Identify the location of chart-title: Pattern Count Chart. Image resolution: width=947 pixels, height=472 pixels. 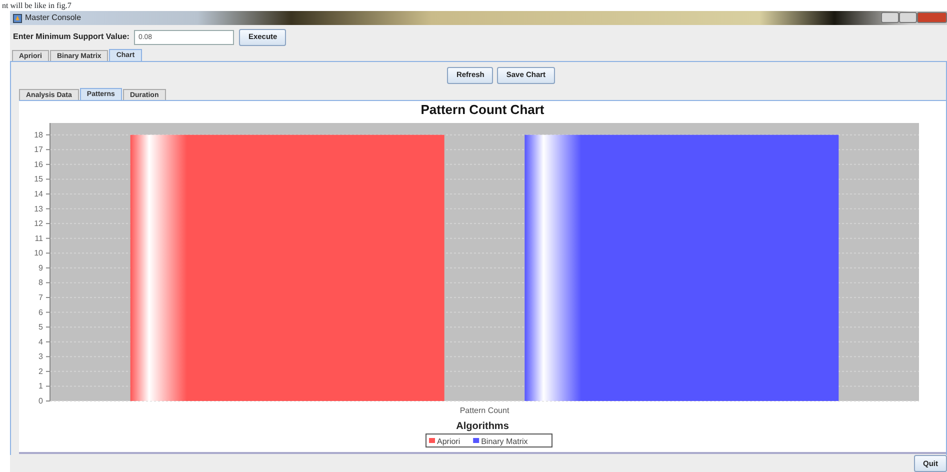
(482, 109).